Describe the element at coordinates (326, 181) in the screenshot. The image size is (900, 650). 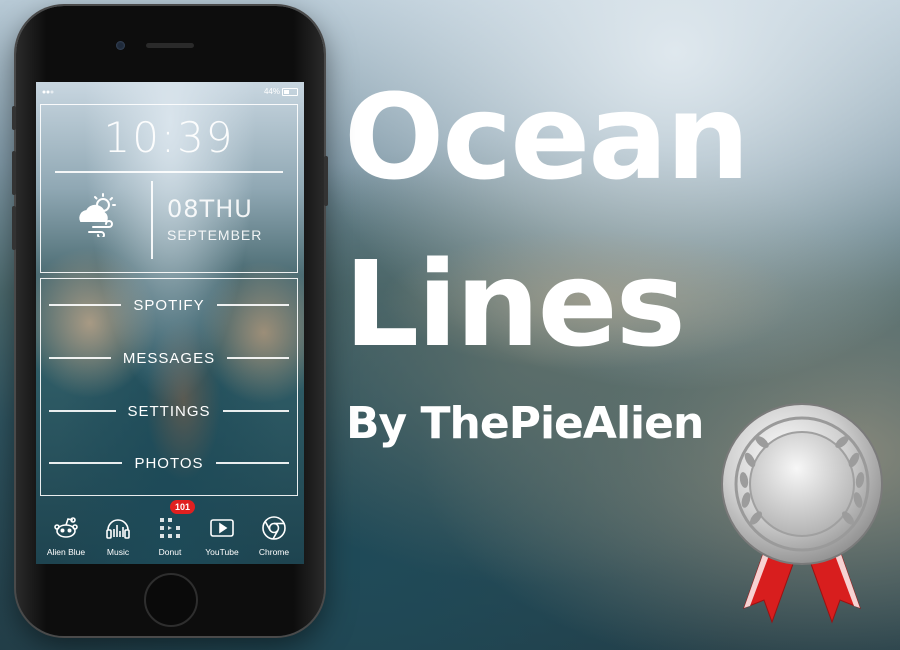
I see `power-button` at that location.